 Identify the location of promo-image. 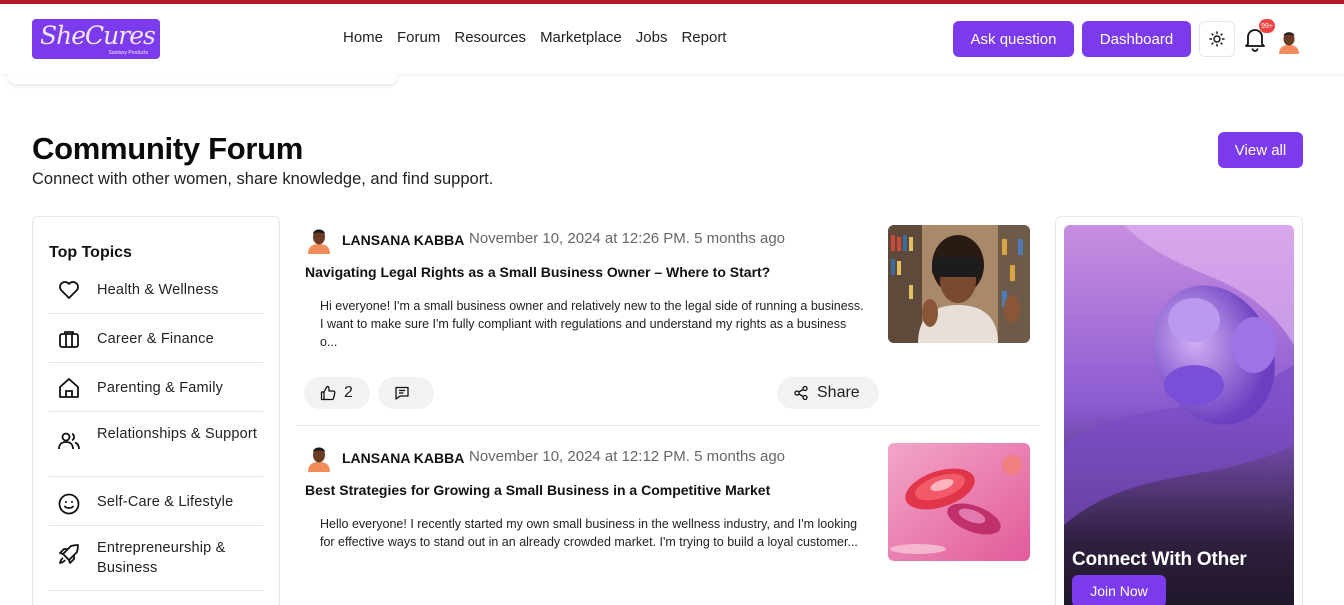
(1179, 415).